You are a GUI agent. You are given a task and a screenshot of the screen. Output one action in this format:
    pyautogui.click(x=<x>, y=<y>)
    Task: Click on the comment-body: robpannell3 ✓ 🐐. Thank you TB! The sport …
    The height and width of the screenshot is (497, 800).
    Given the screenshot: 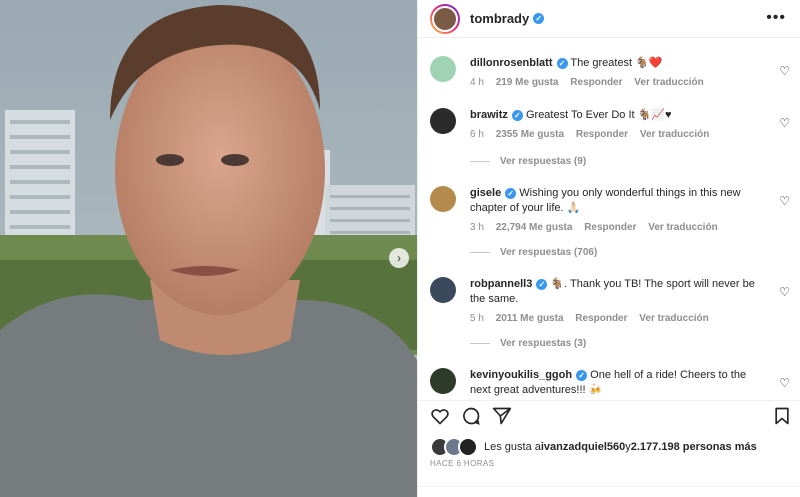 What is the action you would take?
    pyautogui.click(x=619, y=292)
    